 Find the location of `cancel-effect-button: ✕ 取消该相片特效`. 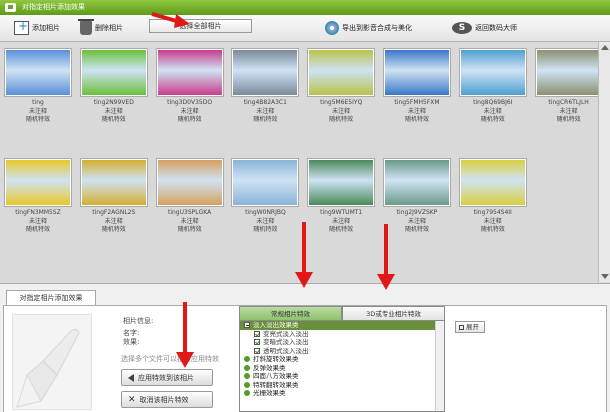

cancel-effect-button: ✕ 取消该相片特效 is located at coordinates (167, 399).